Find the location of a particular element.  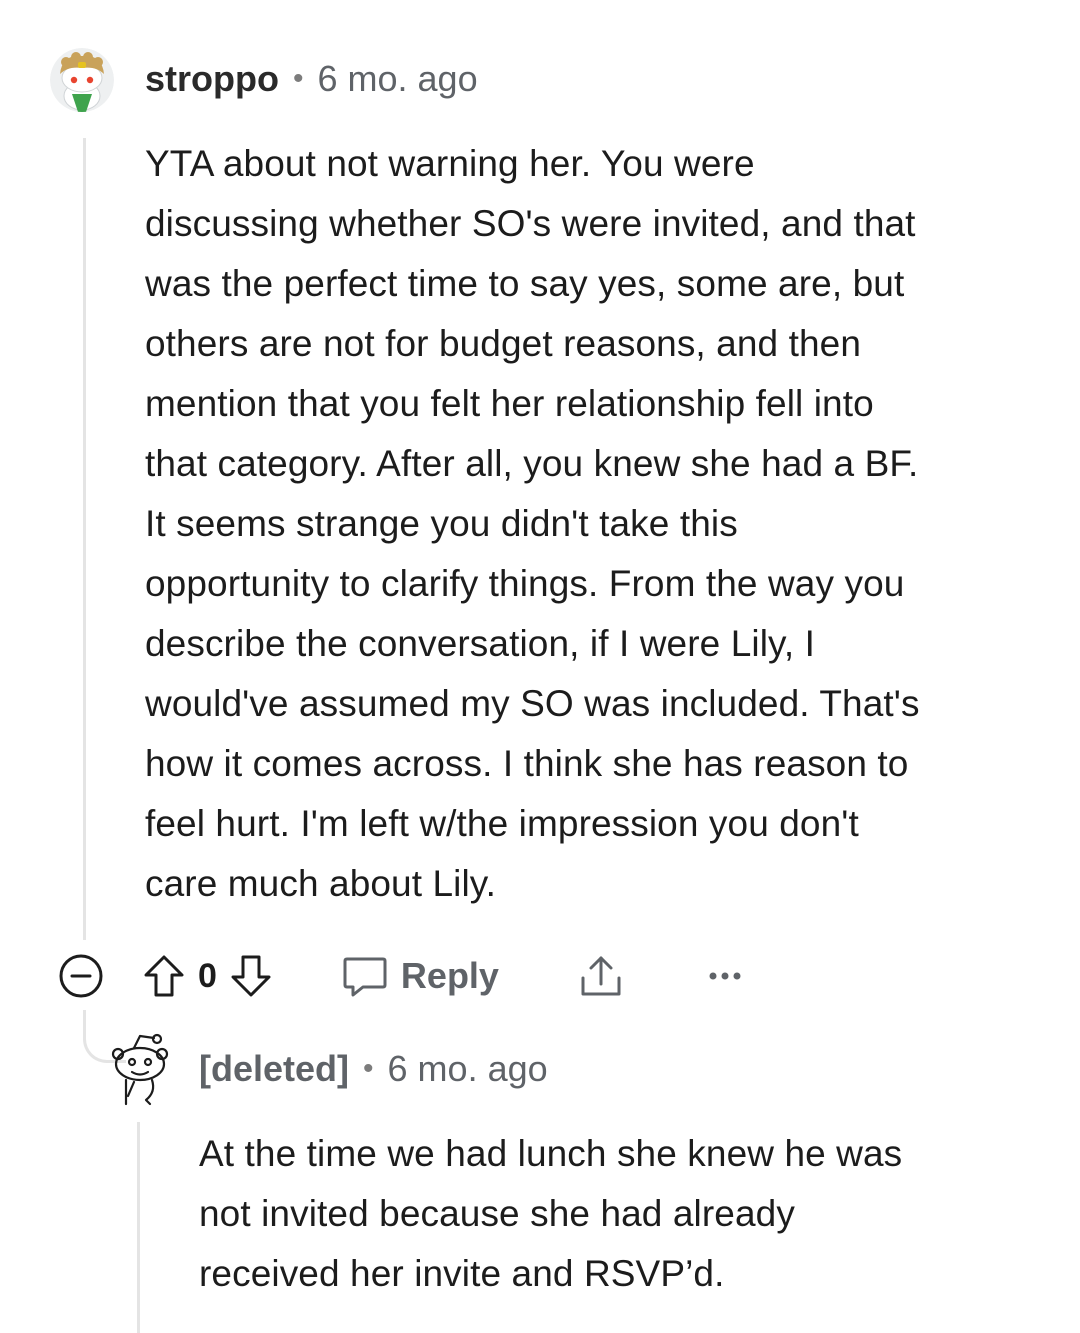

collapse-button is located at coordinates (81, 976).